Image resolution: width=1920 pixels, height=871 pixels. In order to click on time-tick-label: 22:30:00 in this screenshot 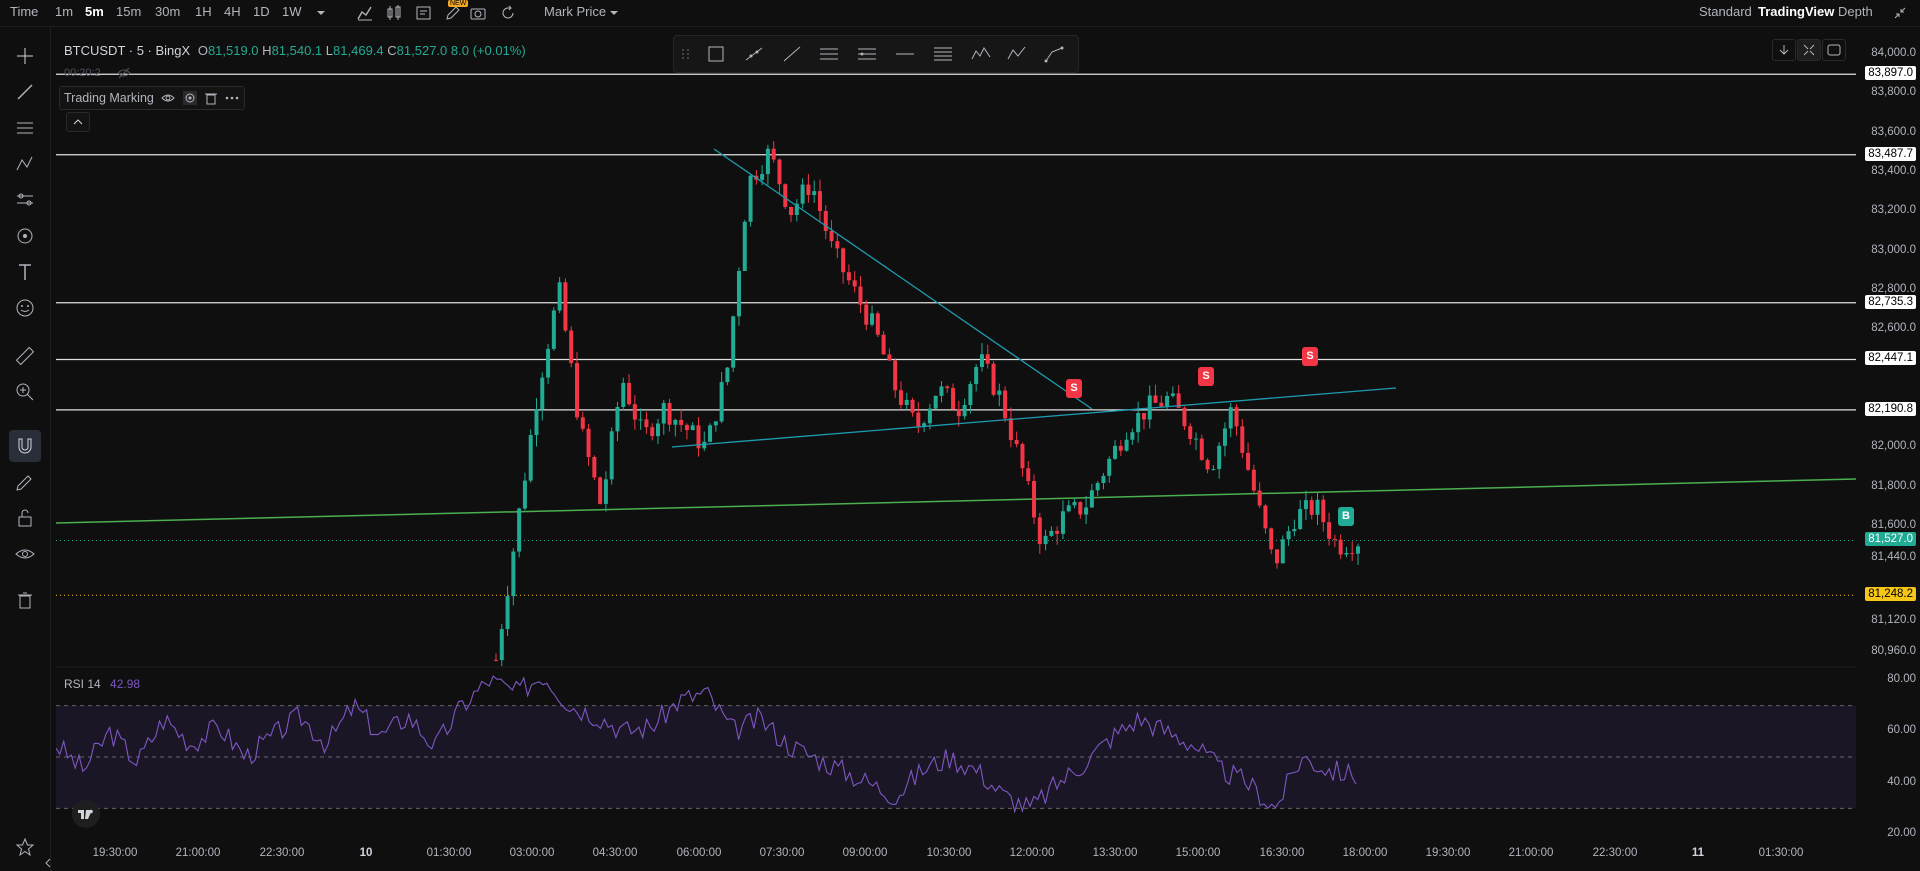, I will do `click(282, 853)`.